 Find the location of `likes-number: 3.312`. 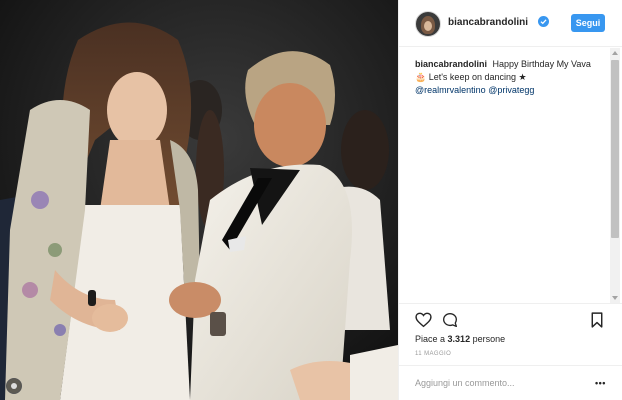

likes-number: 3.312 is located at coordinates (459, 339).